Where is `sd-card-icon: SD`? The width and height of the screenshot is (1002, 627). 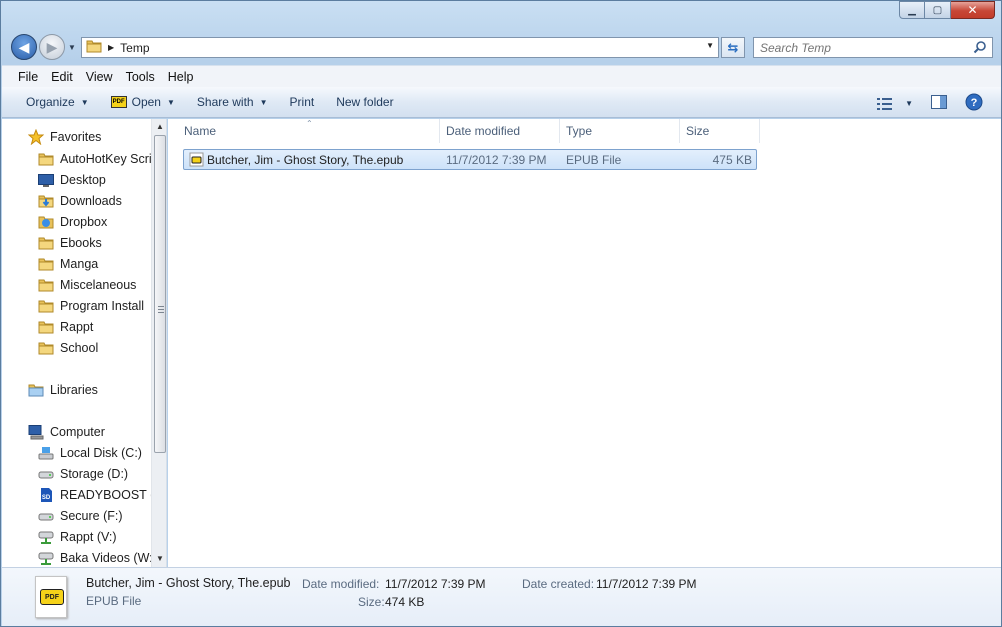 sd-card-icon: SD is located at coordinates (46, 495).